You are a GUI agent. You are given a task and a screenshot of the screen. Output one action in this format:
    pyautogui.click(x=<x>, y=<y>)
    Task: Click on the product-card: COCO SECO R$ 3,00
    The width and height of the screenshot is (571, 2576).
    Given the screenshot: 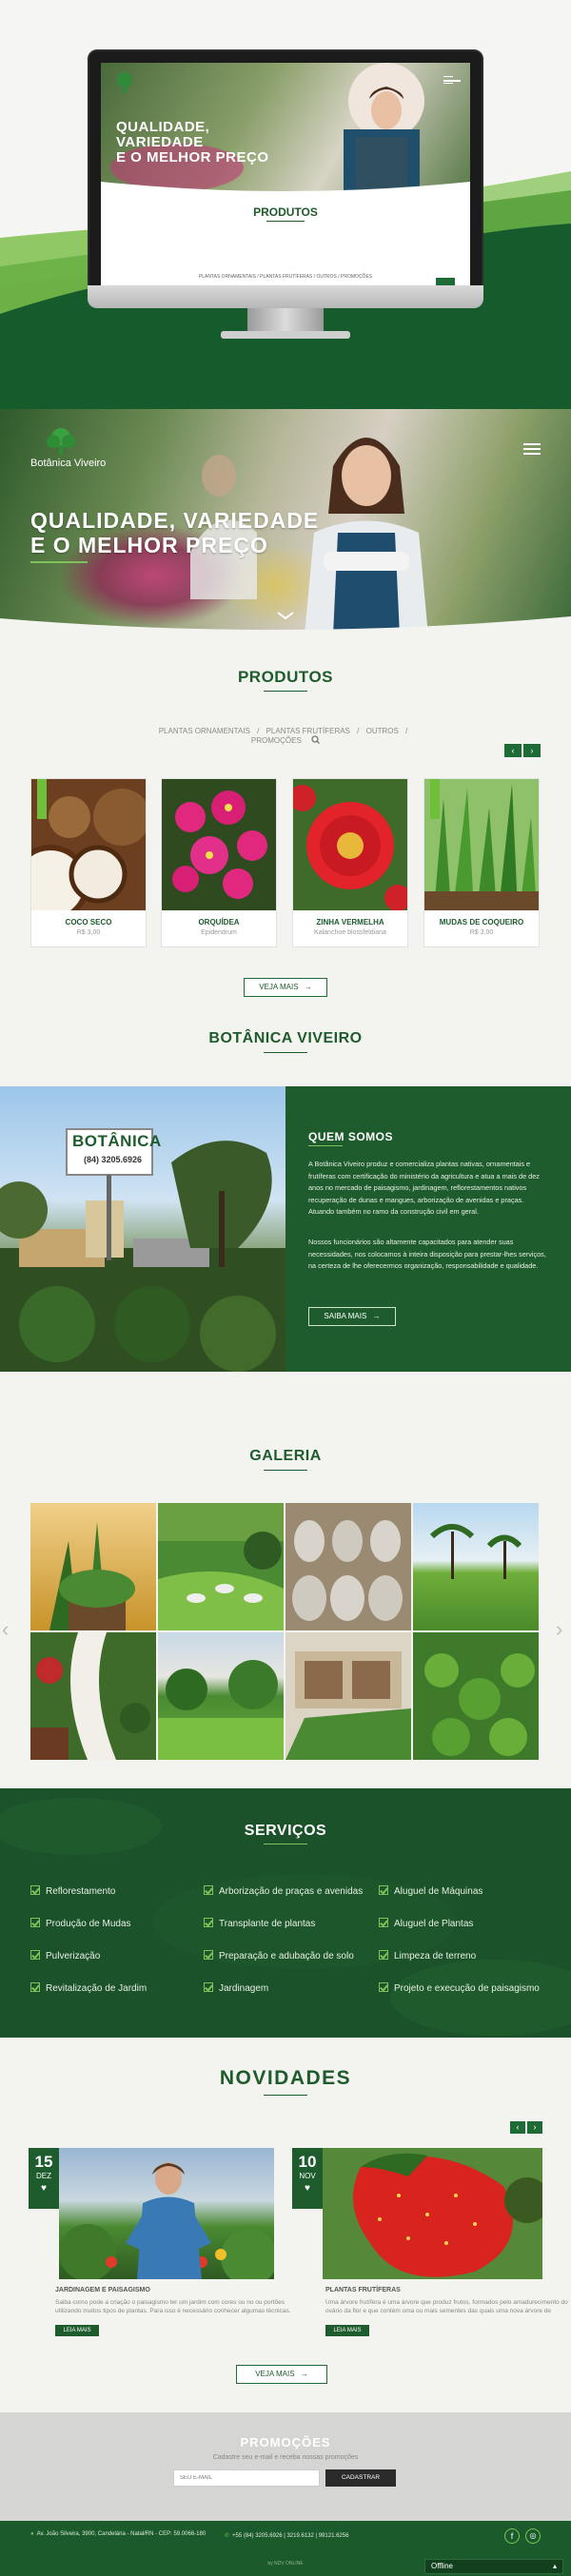 What is the action you would take?
    pyautogui.click(x=88, y=863)
    